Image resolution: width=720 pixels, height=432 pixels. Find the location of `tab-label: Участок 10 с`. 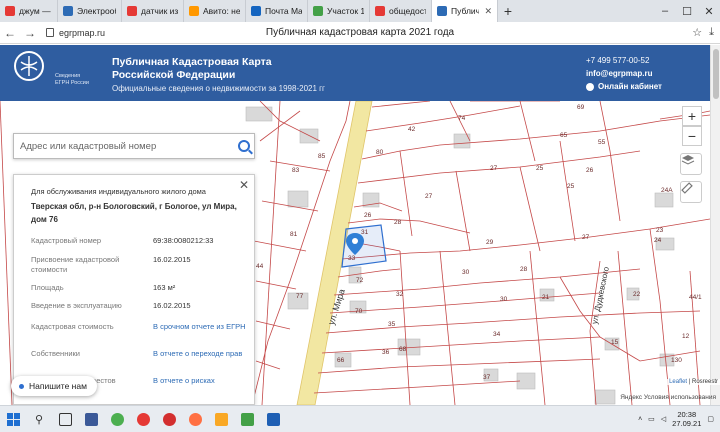

tab-label: Участок 10 с is located at coordinates (345, 11).